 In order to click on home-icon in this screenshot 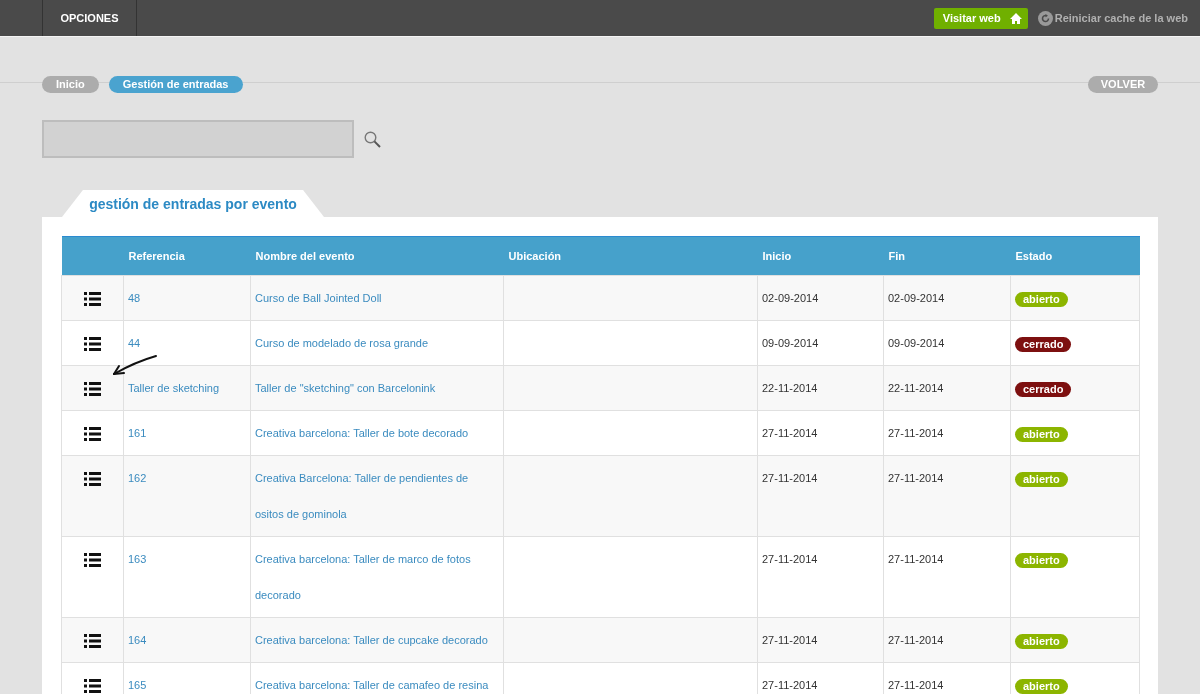, I will do `click(1015, 18)`.